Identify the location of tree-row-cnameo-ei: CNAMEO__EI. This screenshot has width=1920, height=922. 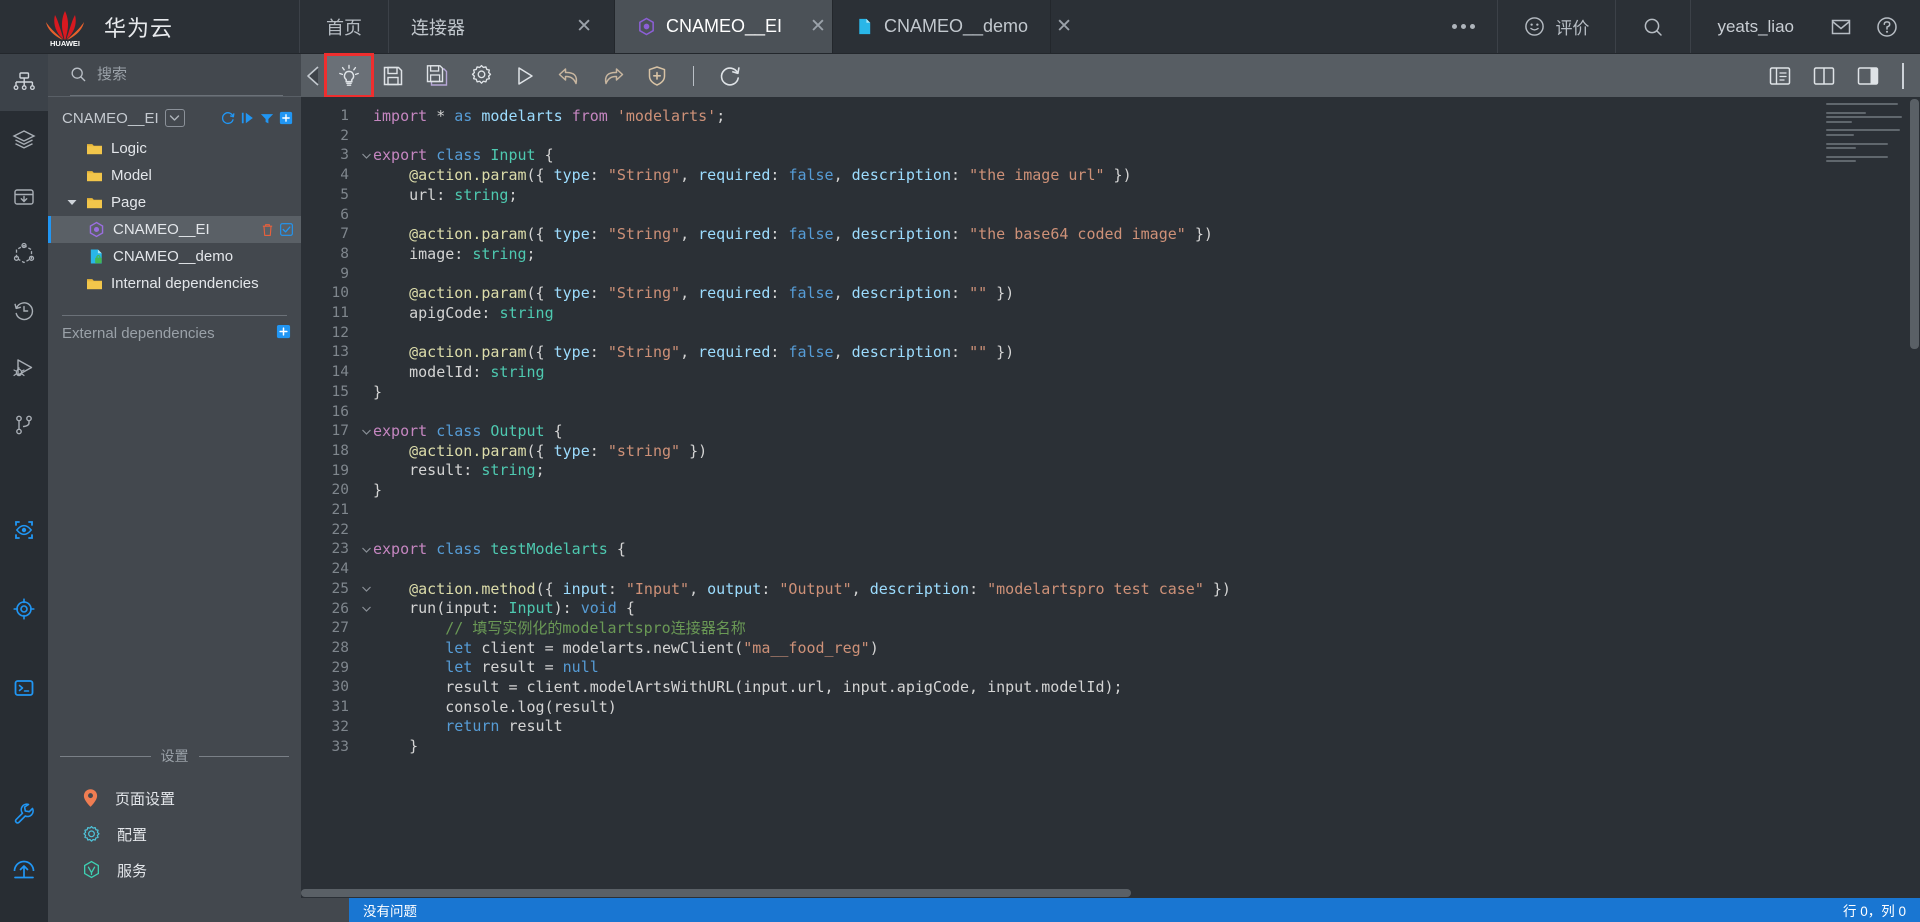
(174, 229).